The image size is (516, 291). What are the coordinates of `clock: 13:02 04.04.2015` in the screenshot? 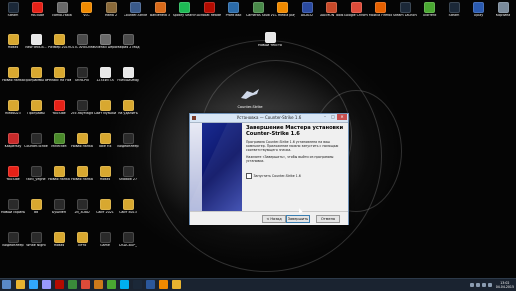 It's located at (505, 285).